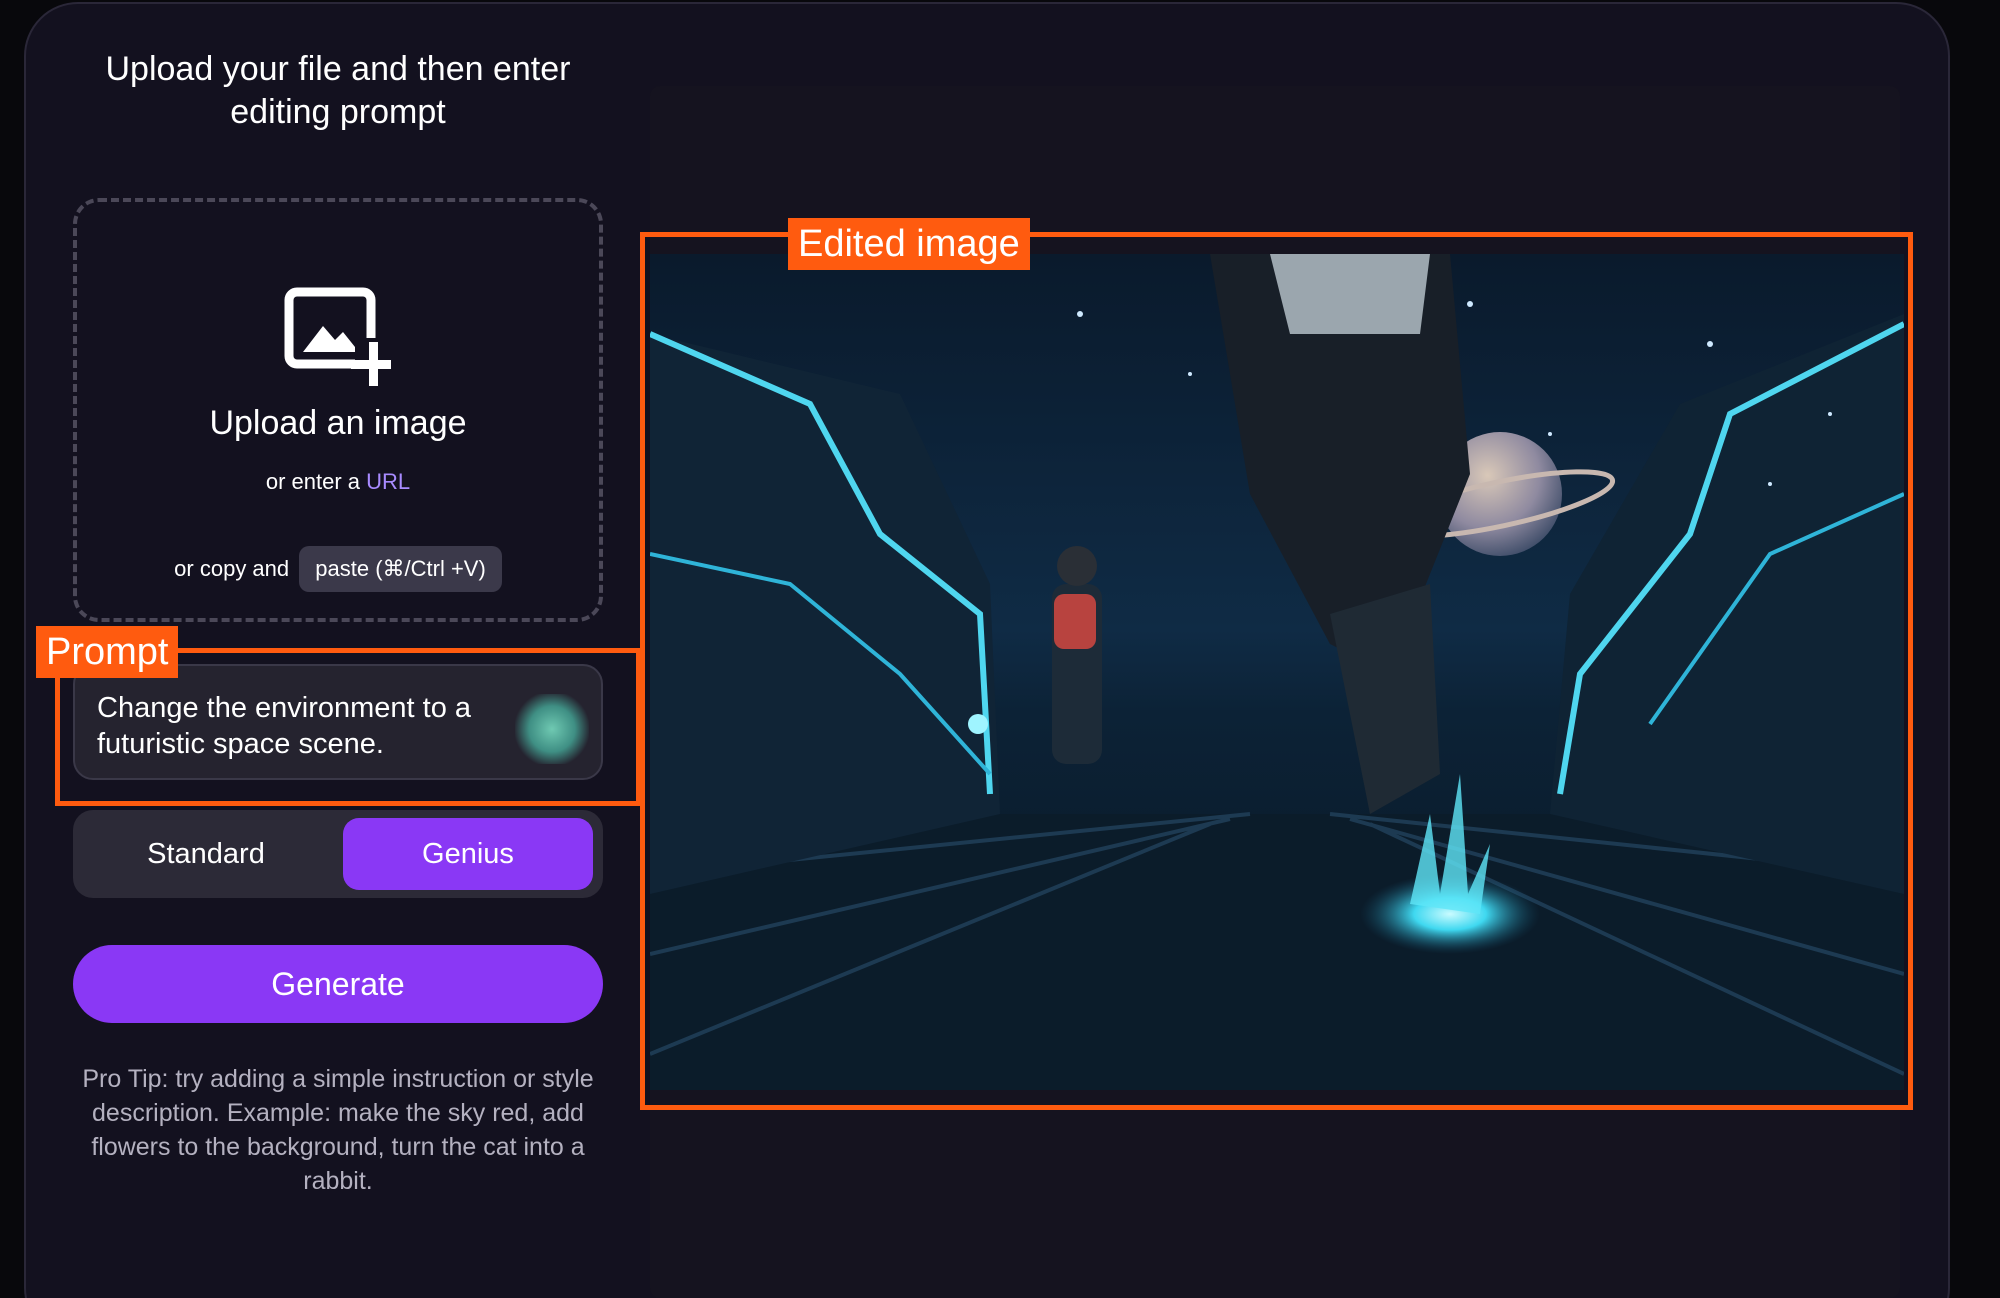  Describe the element at coordinates (338, 984) in the screenshot. I see `generate-button: Generate` at that location.